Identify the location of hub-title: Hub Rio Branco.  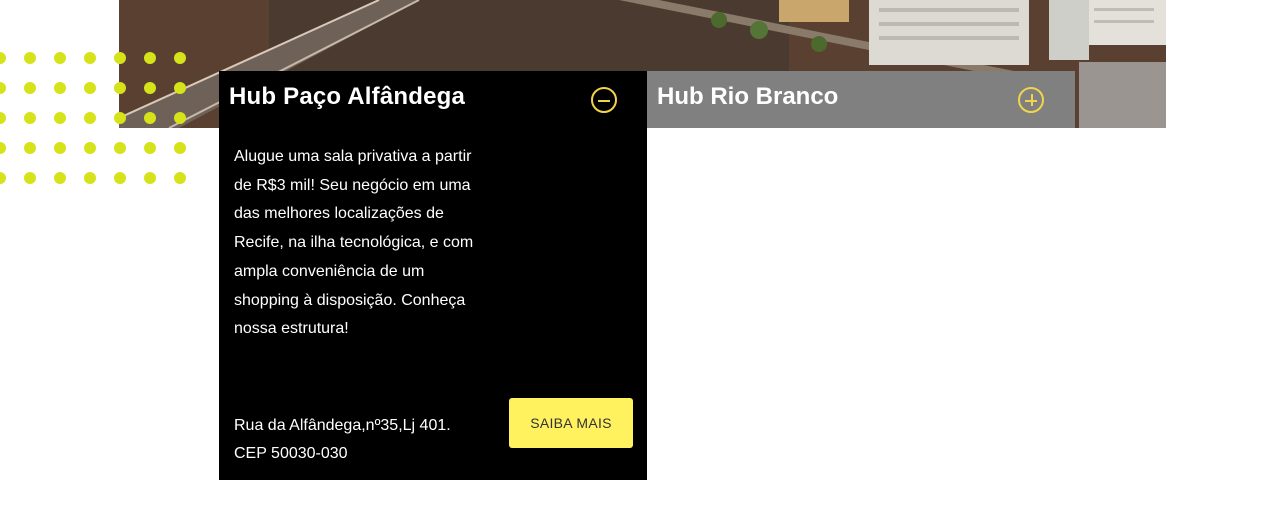
(747, 97).